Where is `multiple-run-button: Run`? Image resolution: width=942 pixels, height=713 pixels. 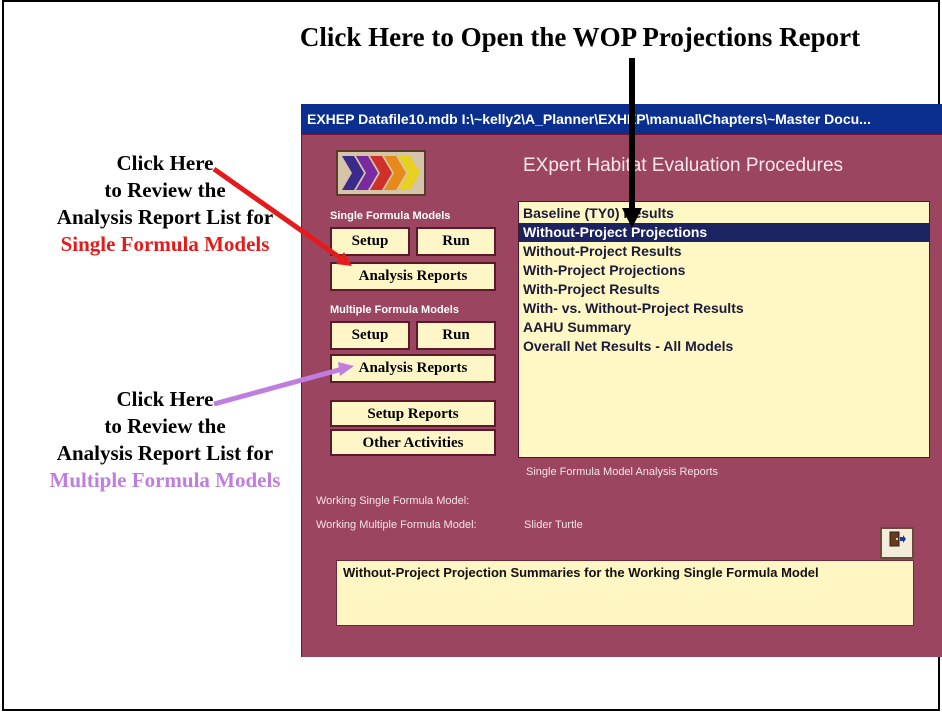 multiple-run-button: Run is located at coordinates (456, 335).